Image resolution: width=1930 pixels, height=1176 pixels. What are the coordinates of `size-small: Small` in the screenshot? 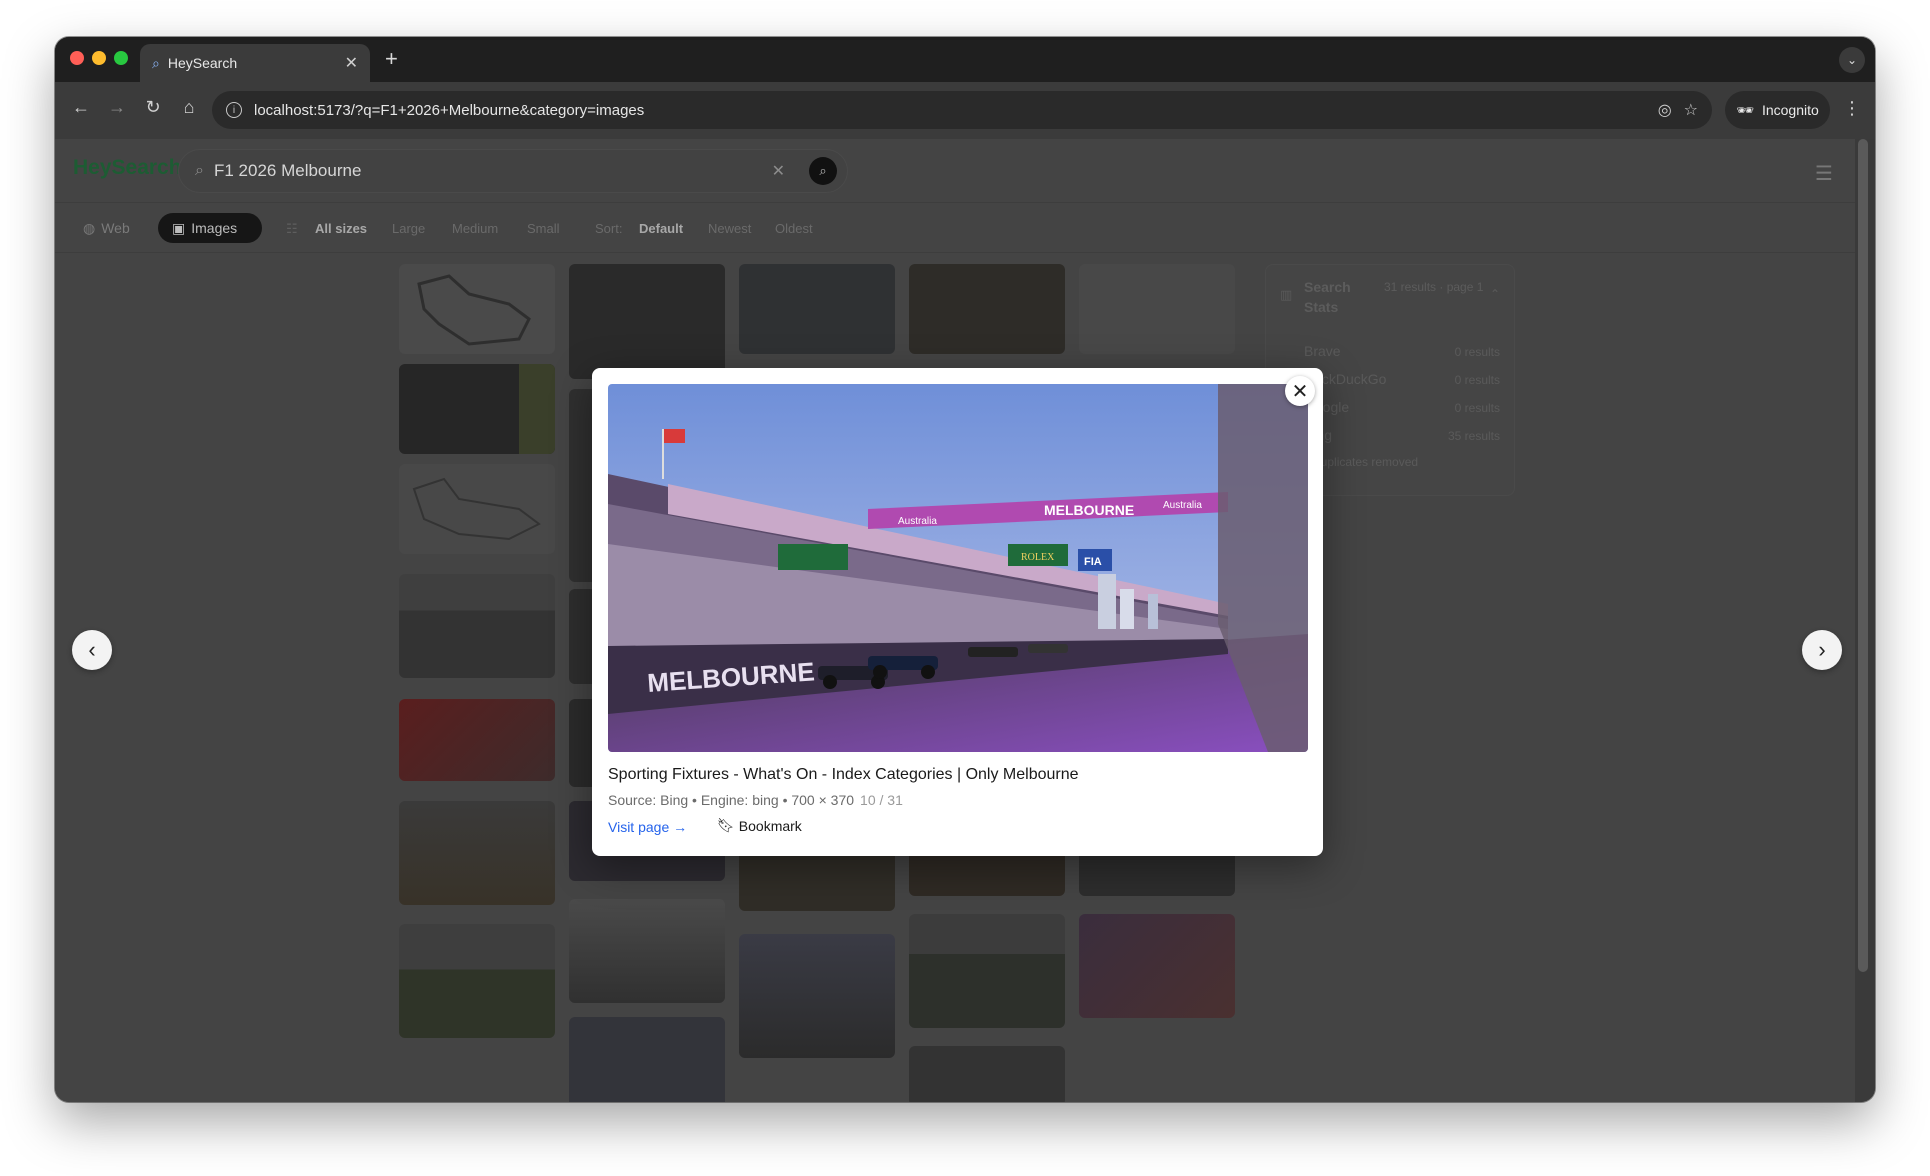 It's located at (543, 228).